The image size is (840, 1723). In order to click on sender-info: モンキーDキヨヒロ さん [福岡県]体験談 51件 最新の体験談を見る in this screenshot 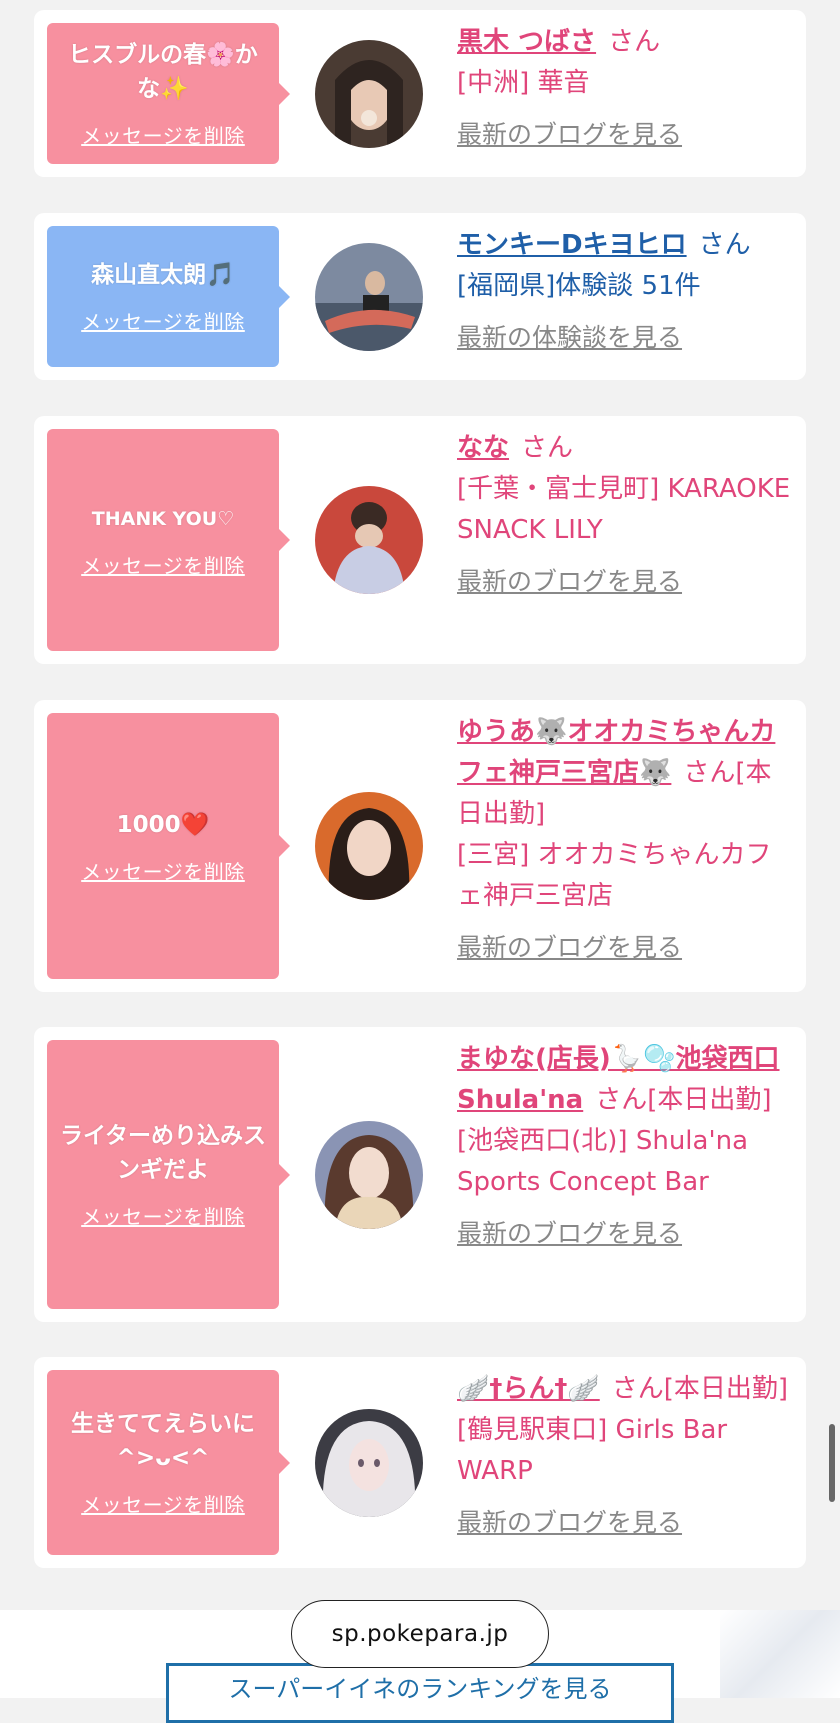, I will do `click(625, 291)`.